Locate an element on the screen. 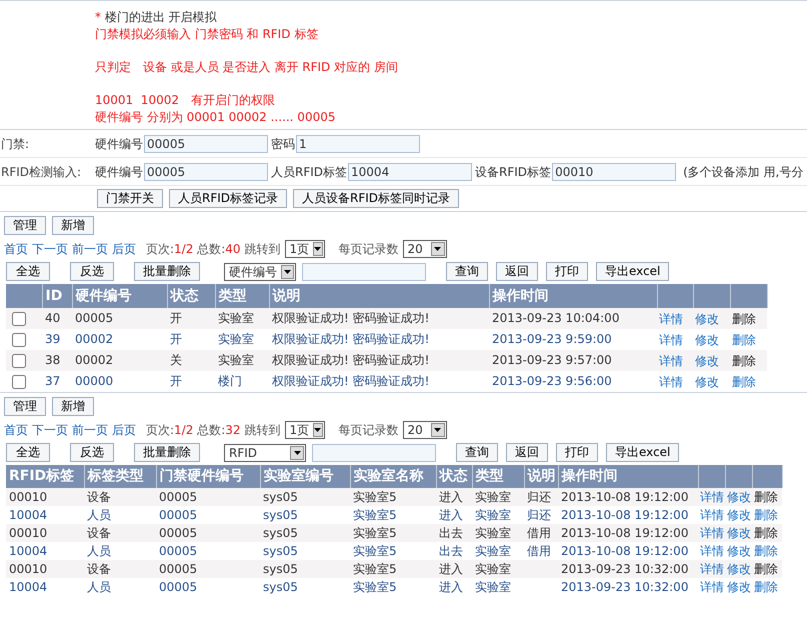 Image resolution: width=807 pixels, height=627 pixels. table-cell: 借用 is located at coordinates (541, 551).